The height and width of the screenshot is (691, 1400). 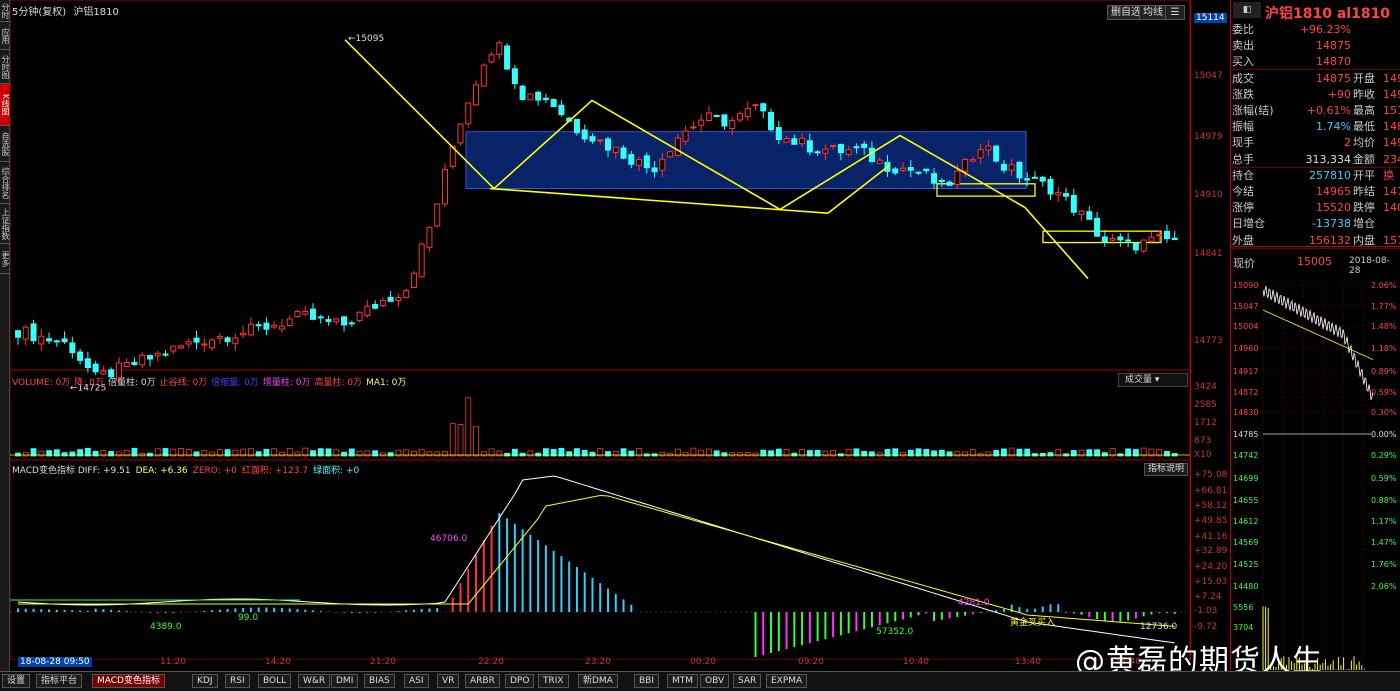 I want to click on price-tick: 15047, so click(x=1208, y=76).